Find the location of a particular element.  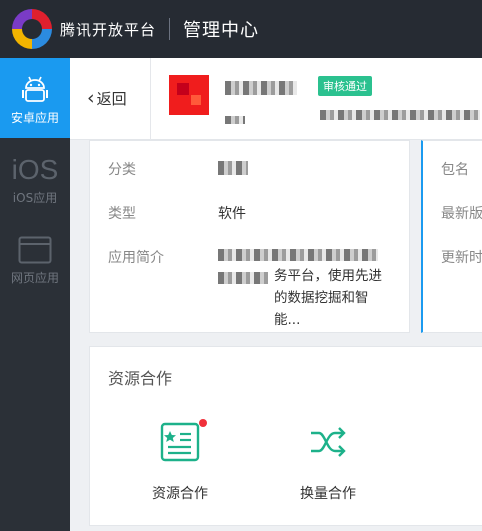

app-icon is located at coordinates (189, 95).